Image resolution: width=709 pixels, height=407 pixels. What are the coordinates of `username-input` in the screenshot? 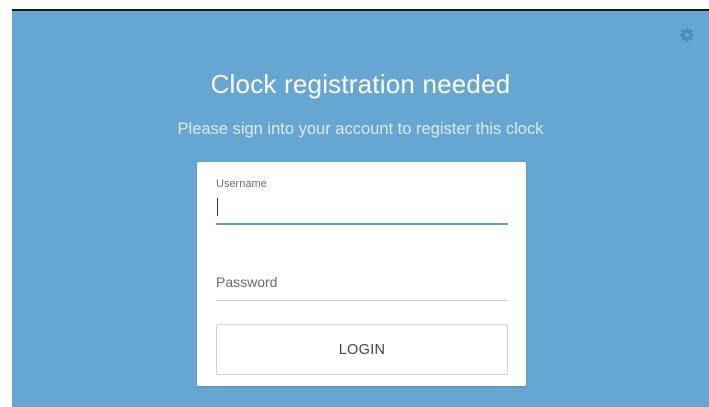 It's located at (362, 206).